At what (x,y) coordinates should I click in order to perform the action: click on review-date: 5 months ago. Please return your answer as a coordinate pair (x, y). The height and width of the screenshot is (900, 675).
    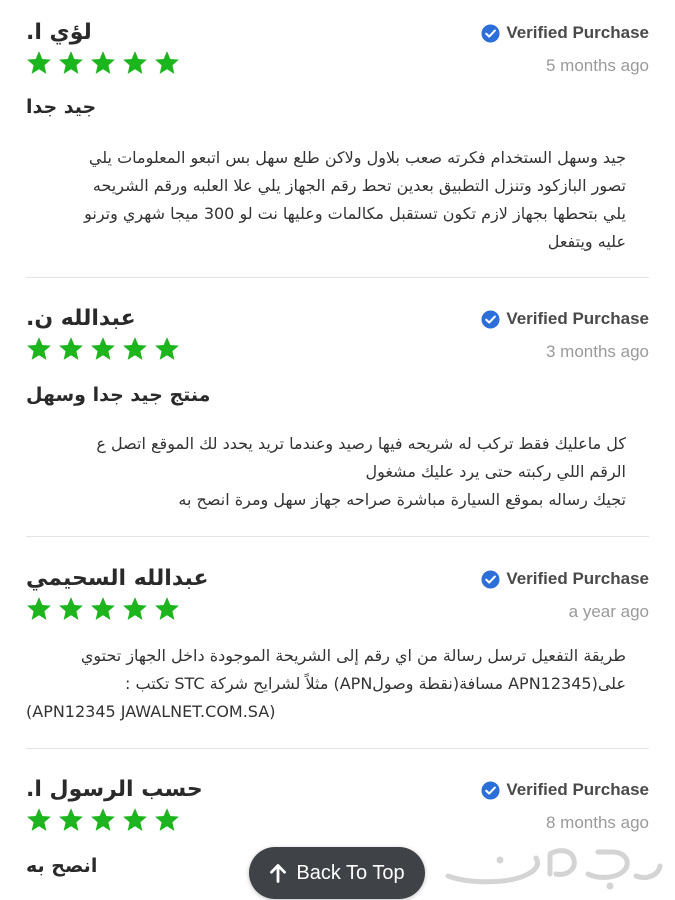
    Looking at the image, I should click on (597, 65).